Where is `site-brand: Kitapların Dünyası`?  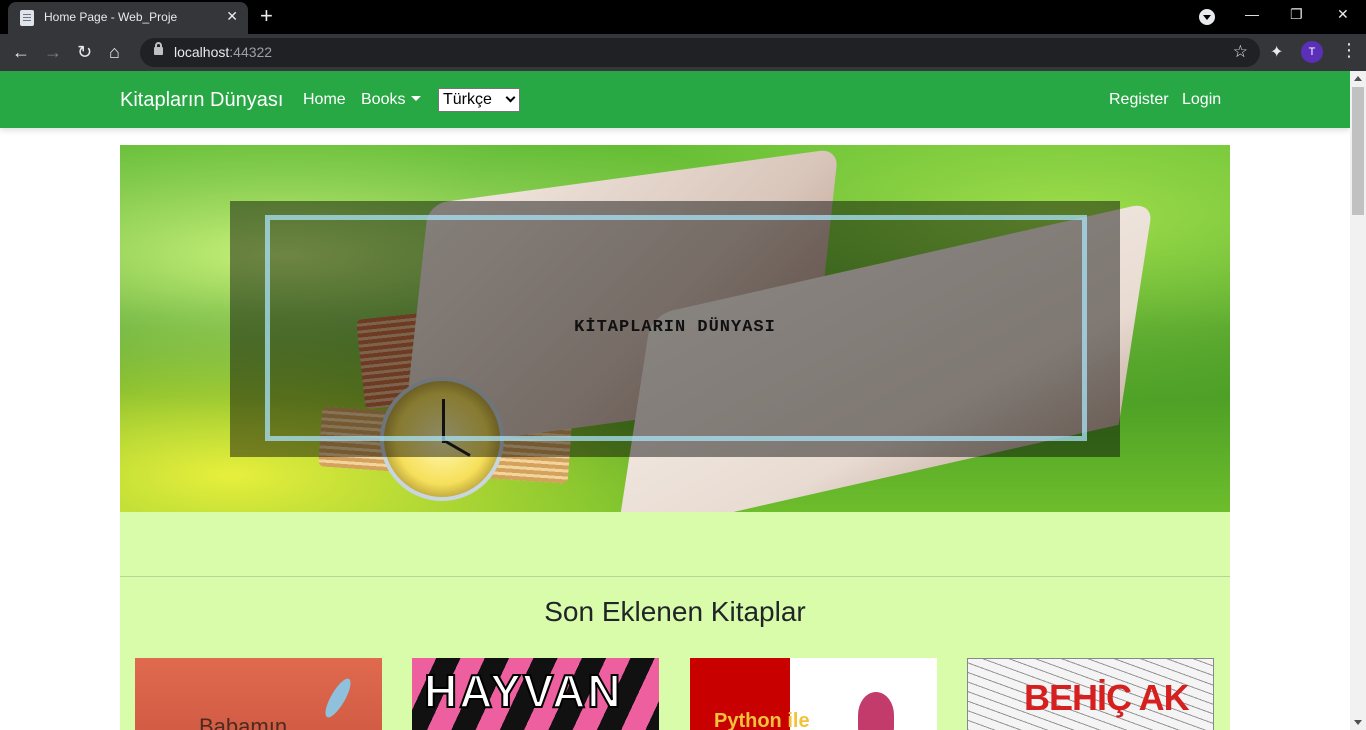
site-brand: Kitapların Dünyası is located at coordinates (201, 100).